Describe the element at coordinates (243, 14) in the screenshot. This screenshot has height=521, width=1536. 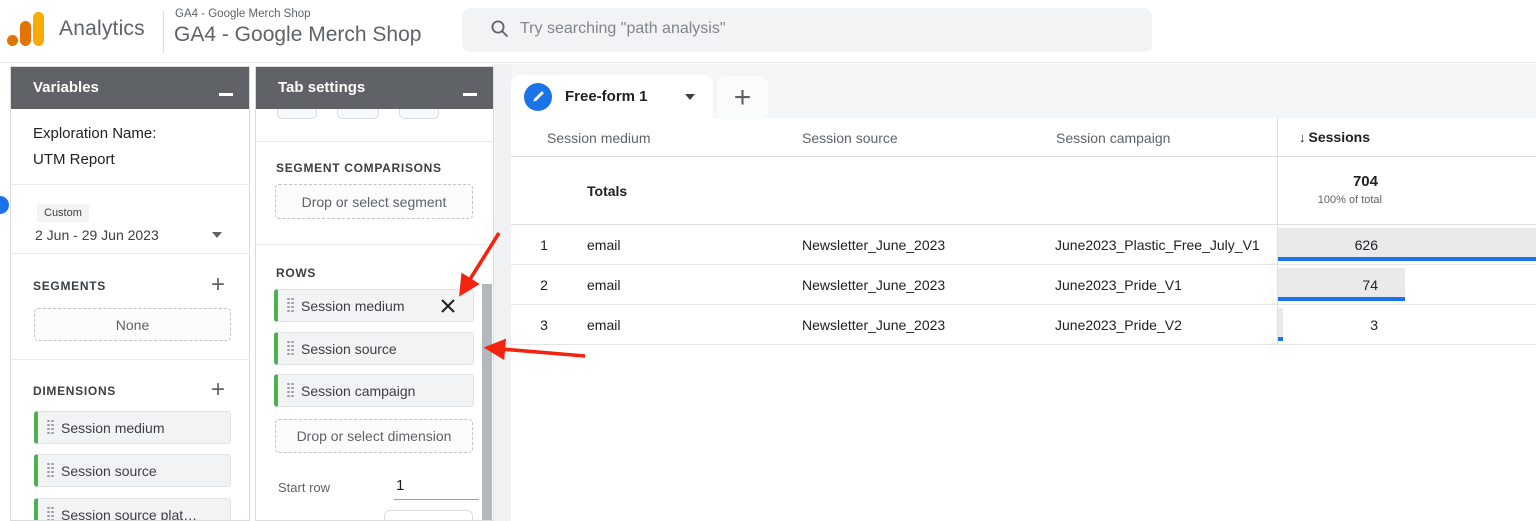
I see `property-label: GA4 - Google Merch Shop` at that location.